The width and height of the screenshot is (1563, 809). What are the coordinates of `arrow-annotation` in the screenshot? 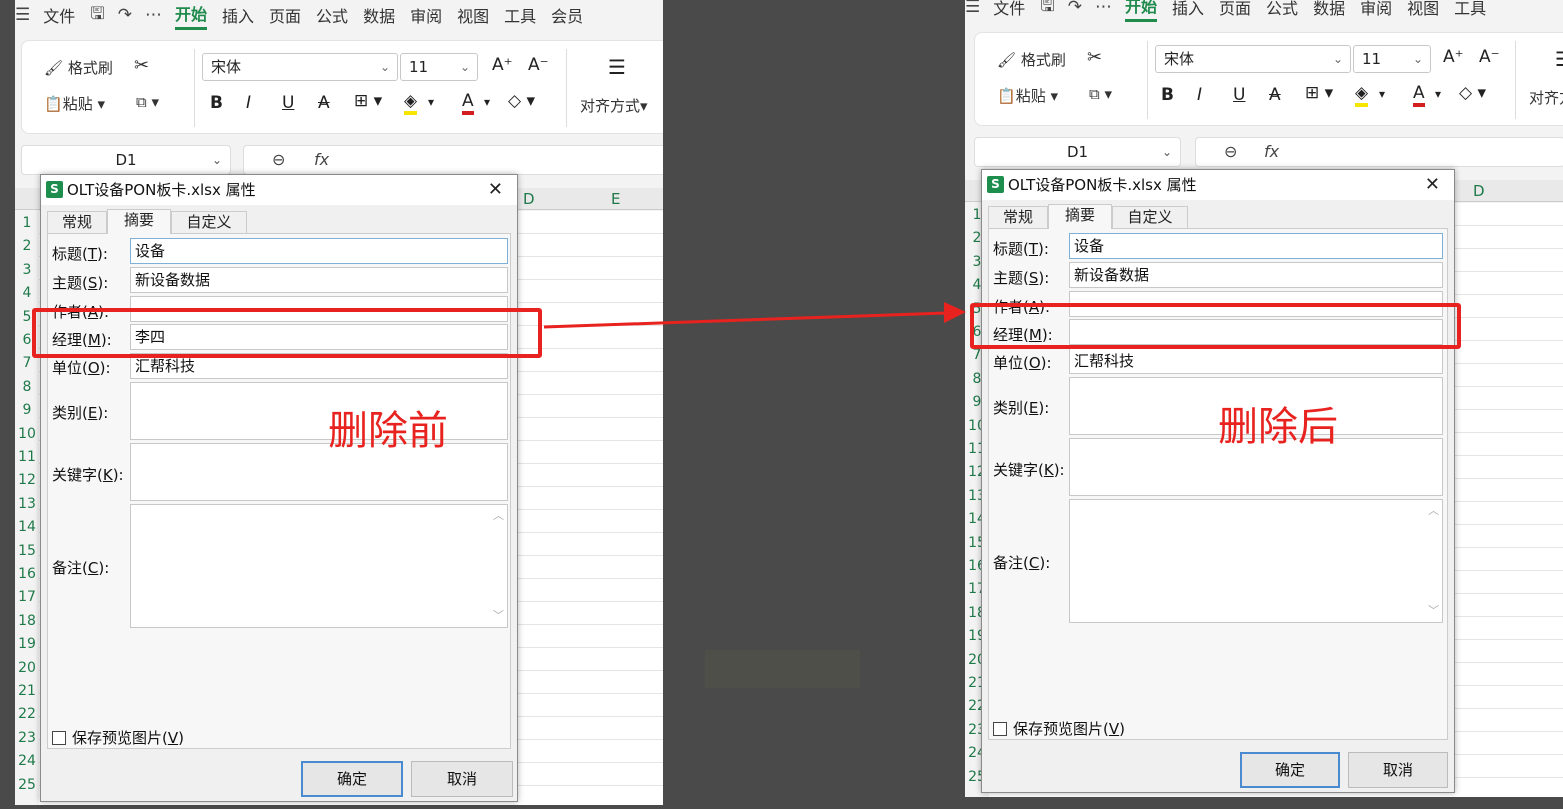 It's located at (754, 315).